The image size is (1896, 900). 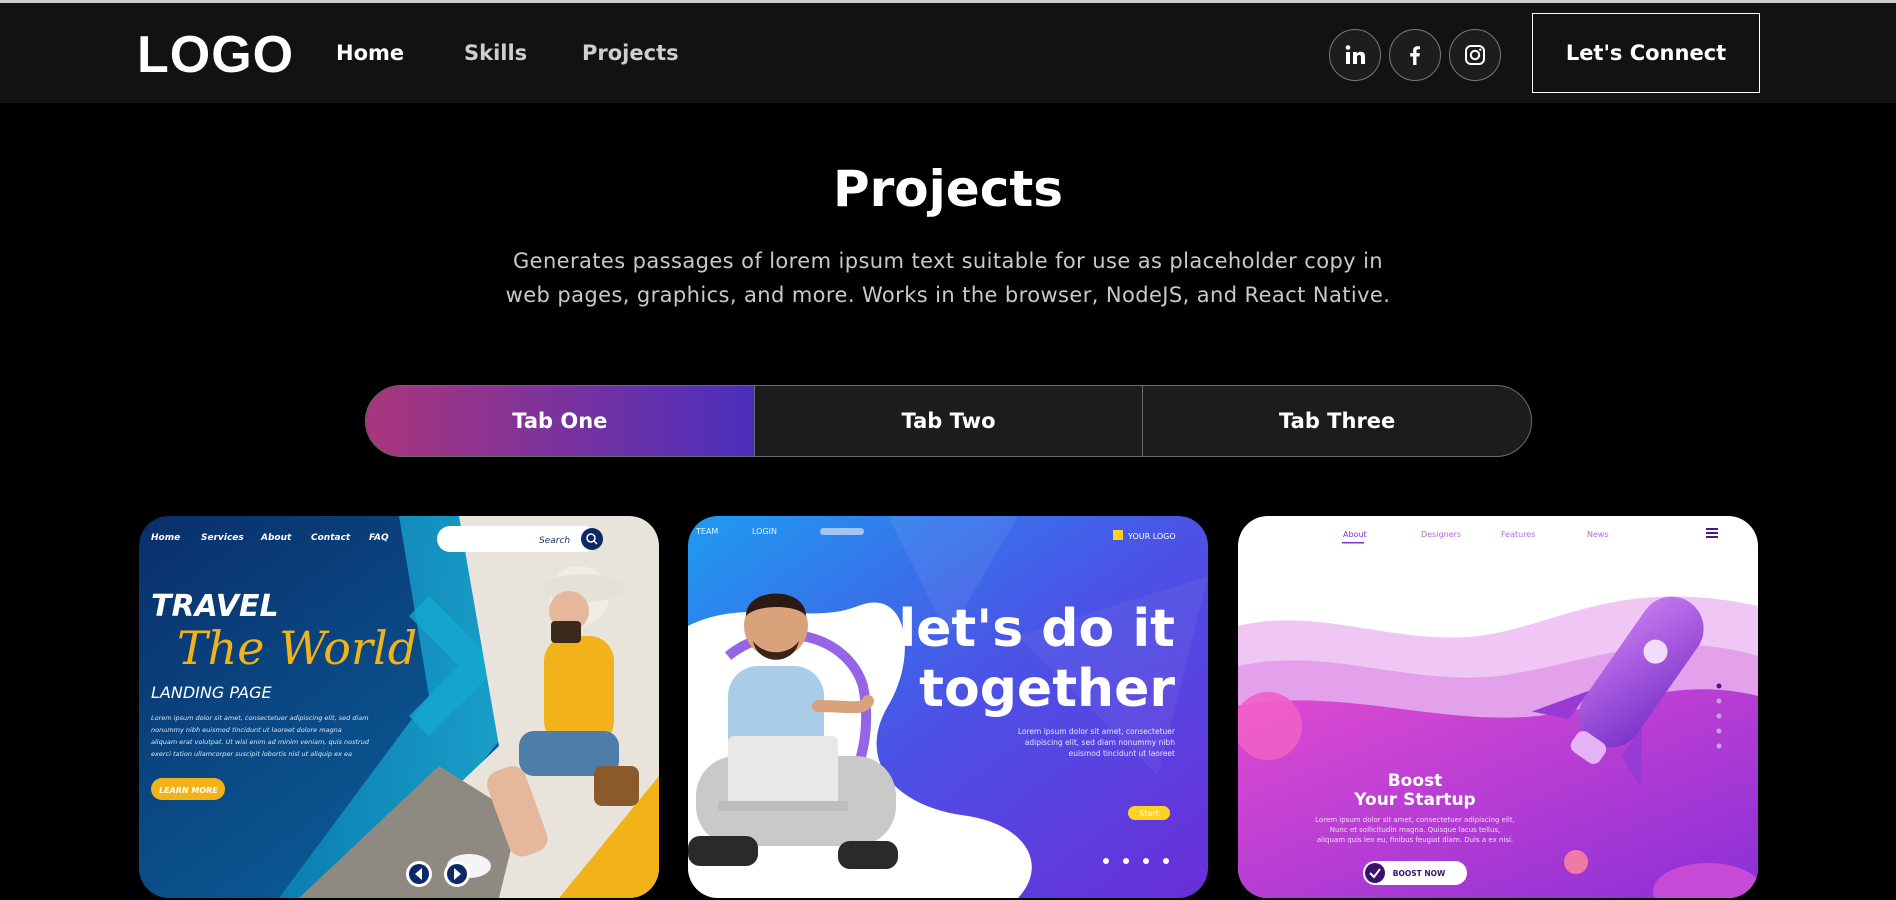 I want to click on together-brand: YOUR LOGO, so click(x=1151, y=536).